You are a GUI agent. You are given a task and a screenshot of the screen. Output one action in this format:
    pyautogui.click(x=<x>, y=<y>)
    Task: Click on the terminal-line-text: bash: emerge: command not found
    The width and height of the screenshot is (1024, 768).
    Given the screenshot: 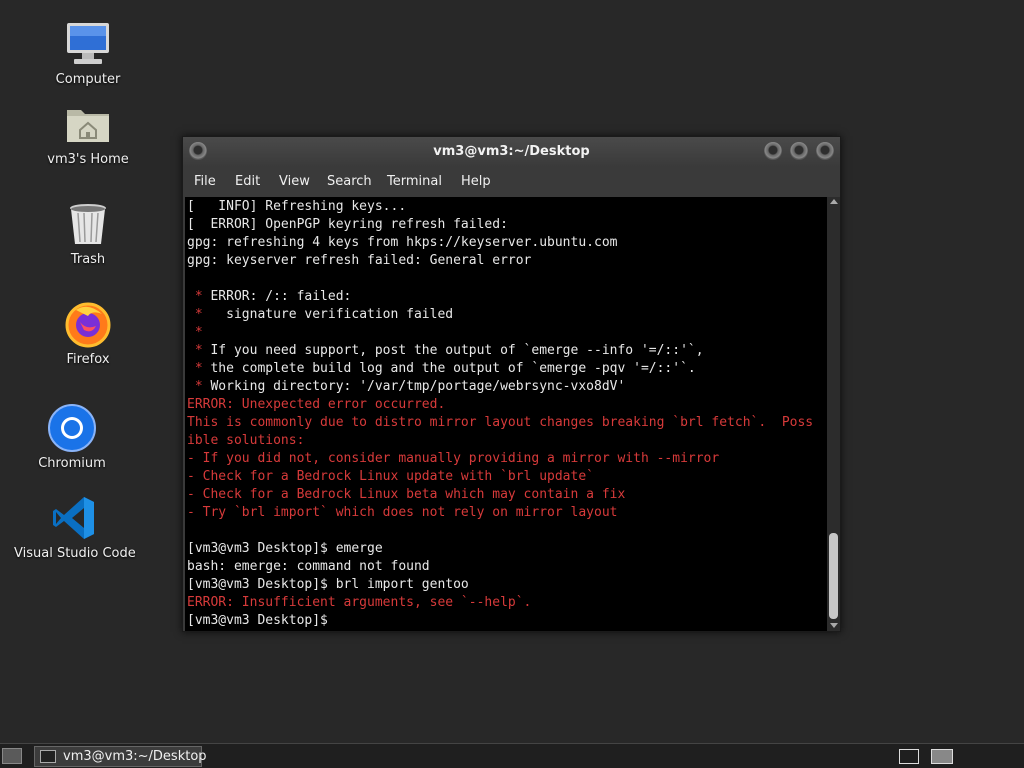 What is the action you would take?
    pyautogui.click(x=308, y=566)
    